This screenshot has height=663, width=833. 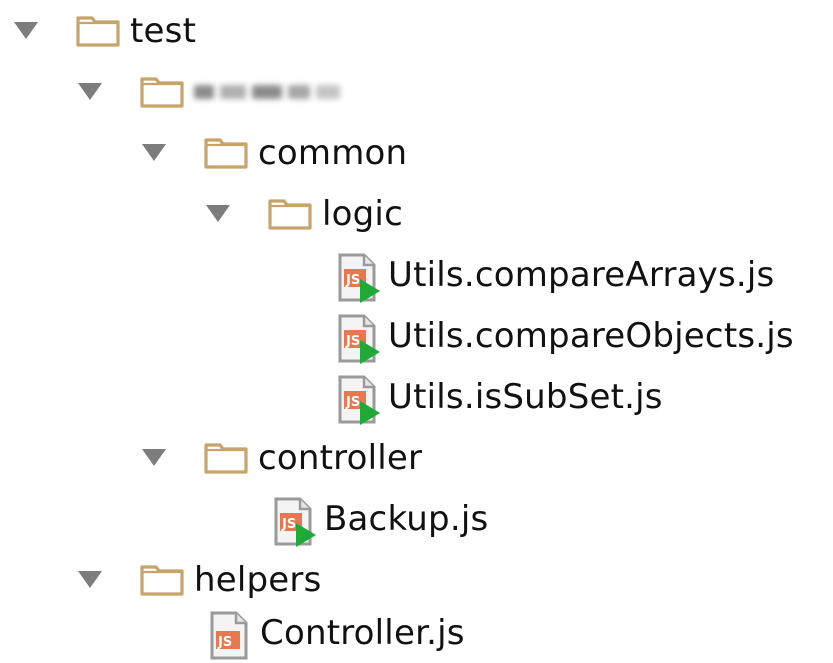 I want to click on tree-item-label: Utils.isSubSet.js, so click(x=525, y=397).